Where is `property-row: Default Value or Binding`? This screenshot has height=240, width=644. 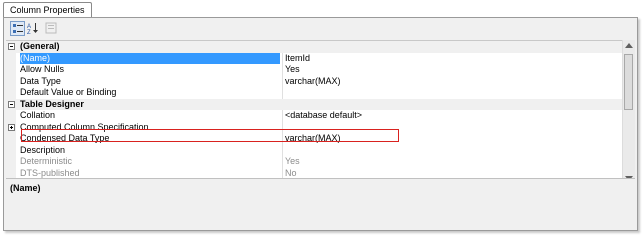 property-row: Default Value or Binding is located at coordinates (314, 93).